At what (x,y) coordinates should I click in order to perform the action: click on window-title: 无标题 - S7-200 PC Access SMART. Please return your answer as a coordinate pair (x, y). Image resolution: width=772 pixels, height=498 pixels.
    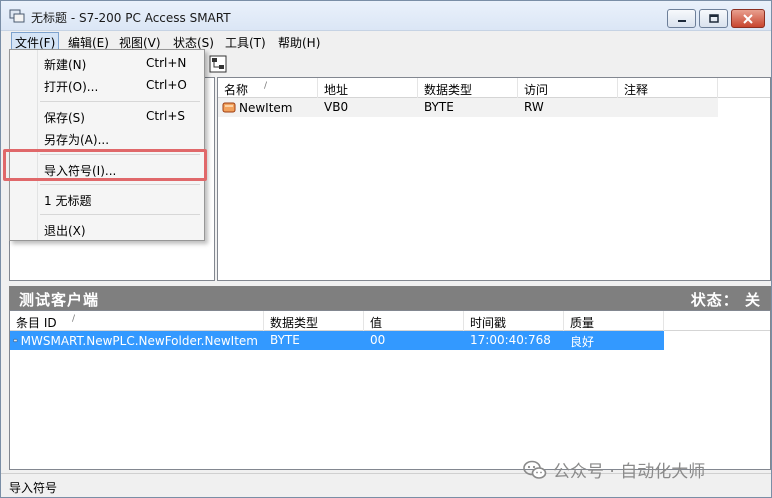
    Looking at the image, I should click on (131, 18).